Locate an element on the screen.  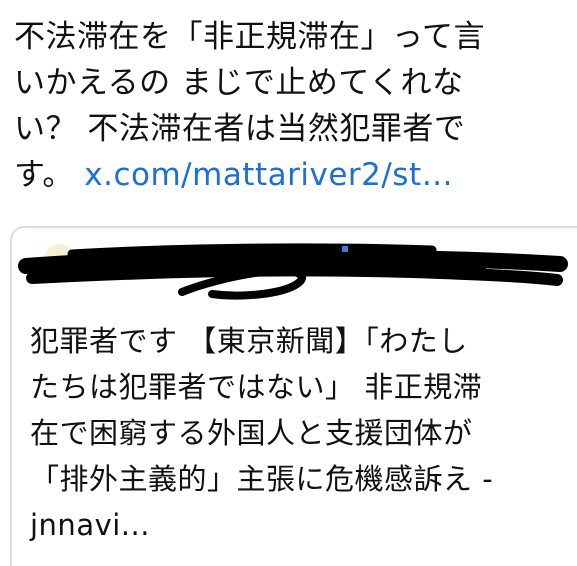
tweet-text-line: 不法滞在を「非正規滞在」って言 is located at coordinates (249, 37).